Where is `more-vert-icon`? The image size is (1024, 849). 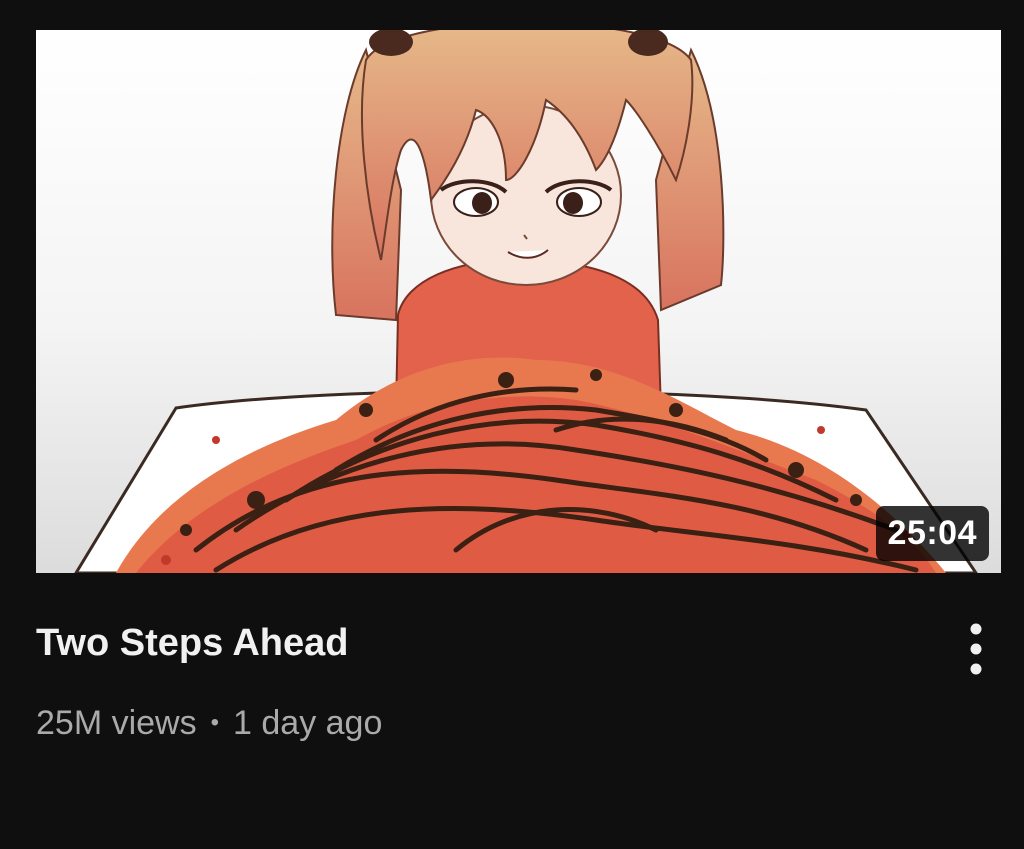
more-vert-icon is located at coordinates (976, 649).